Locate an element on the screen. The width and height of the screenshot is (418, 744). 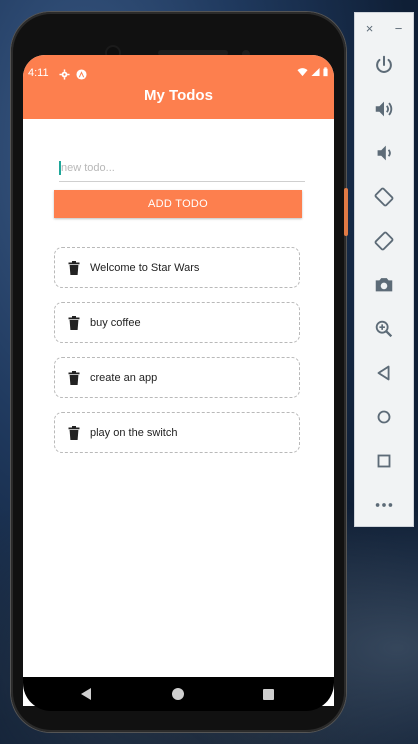
emulator-toolbar: × − is located at coordinates (384, 269).